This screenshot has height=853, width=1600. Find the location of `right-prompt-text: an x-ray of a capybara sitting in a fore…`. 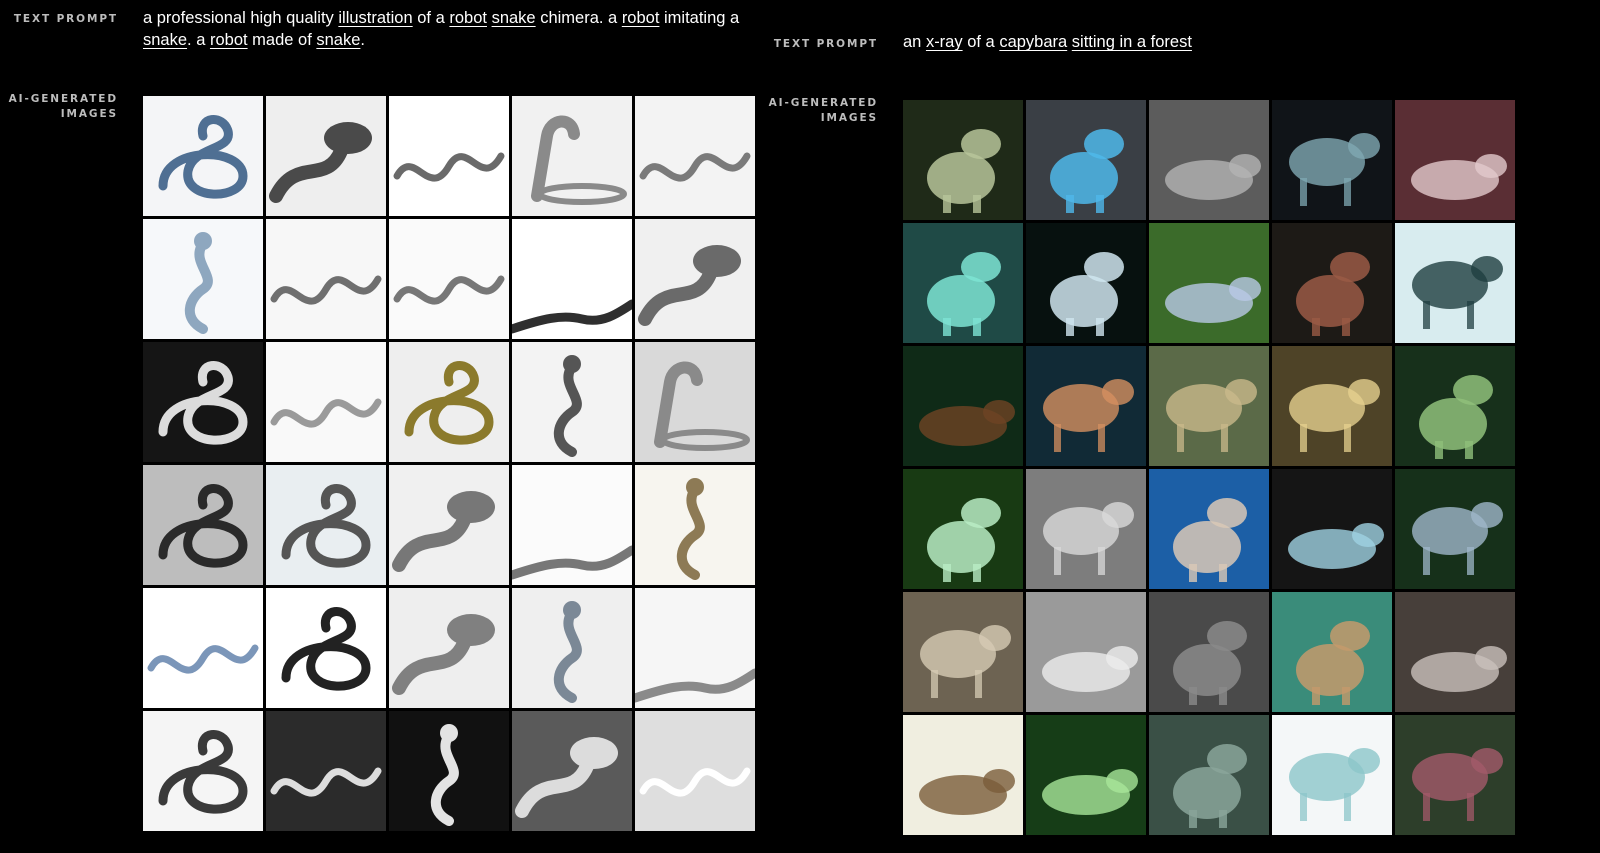

right-prompt-text: an x-ray of a capybara sitting in a fore… is located at coordinates (1203, 42).